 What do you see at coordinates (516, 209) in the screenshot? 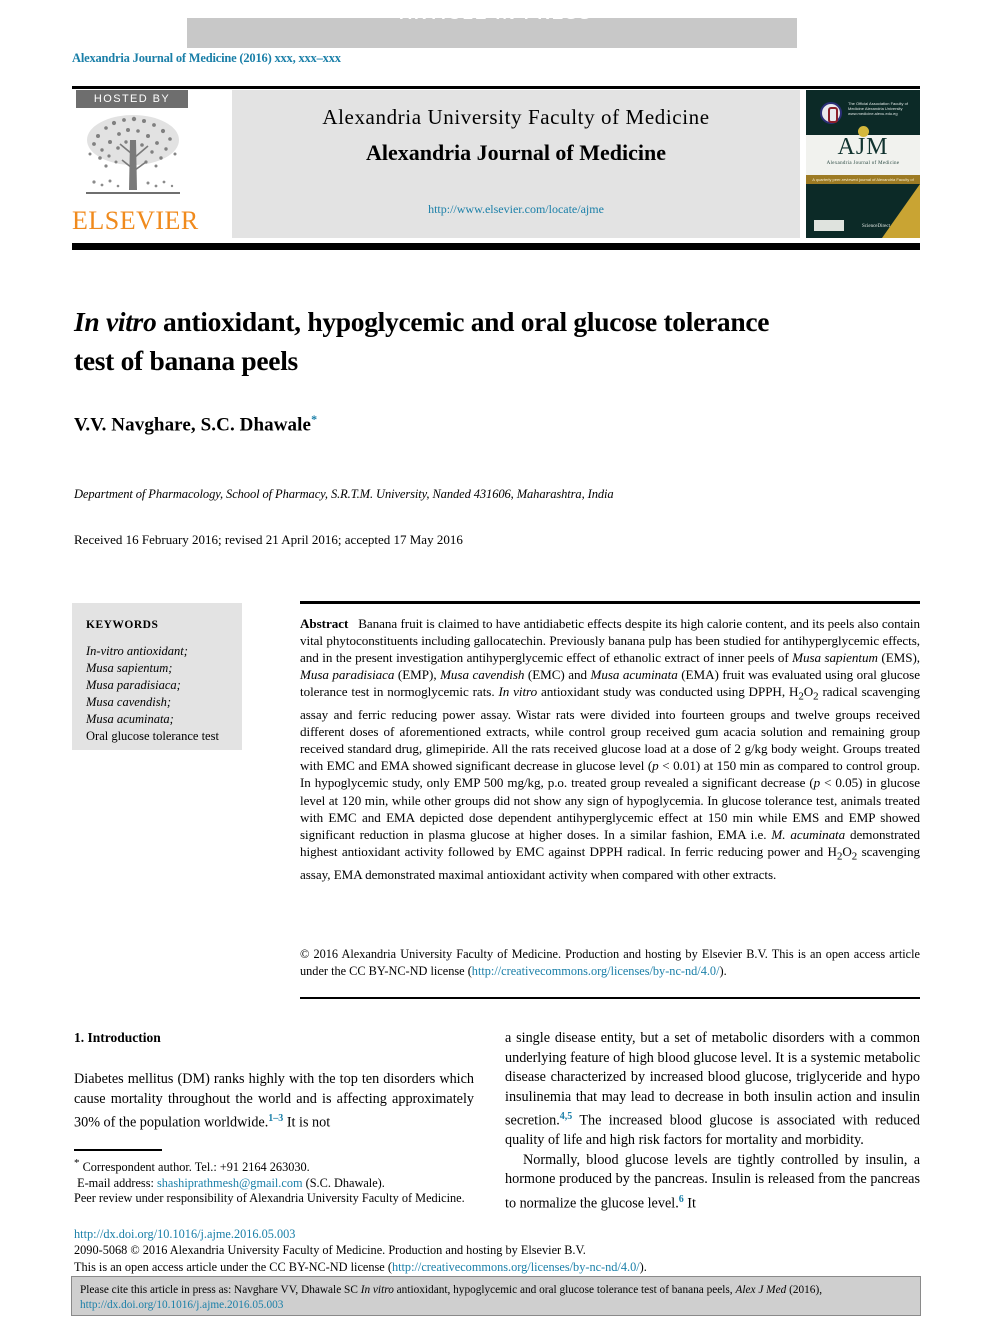
I see `journal-url-link: http://www.elsevier.com/locate/ajme` at bounding box center [516, 209].